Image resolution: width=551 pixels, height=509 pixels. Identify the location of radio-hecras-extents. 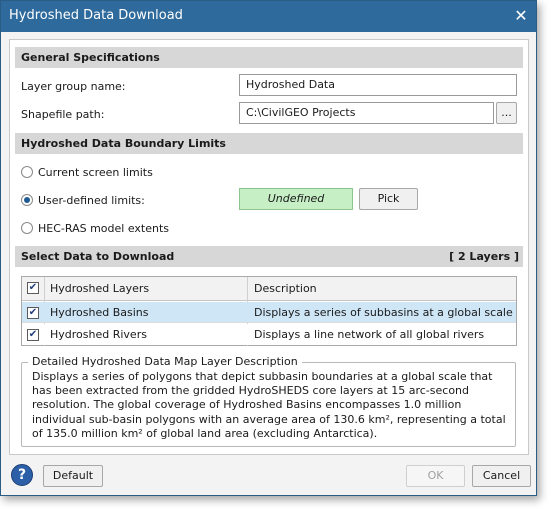
(27, 228).